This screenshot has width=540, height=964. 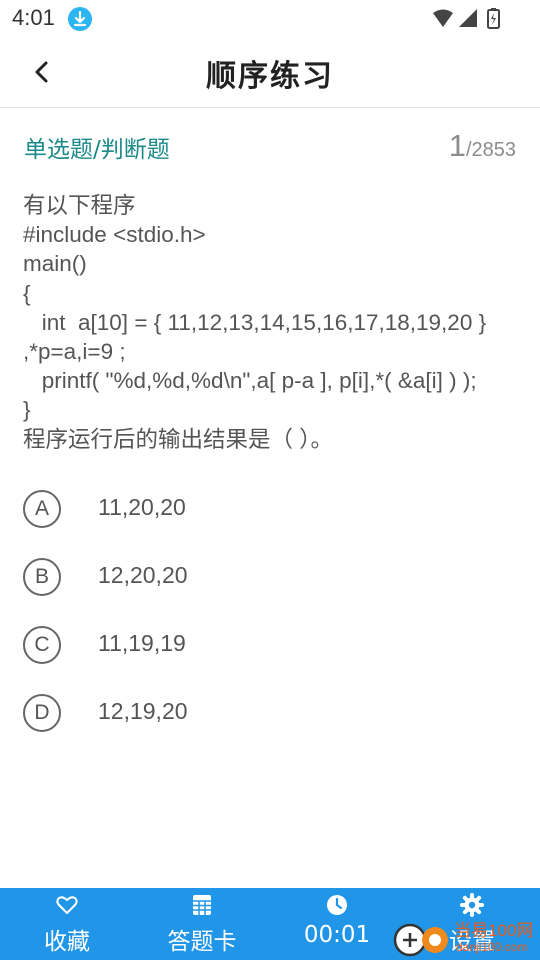 I want to click on question-line: {, so click(x=27, y=293).